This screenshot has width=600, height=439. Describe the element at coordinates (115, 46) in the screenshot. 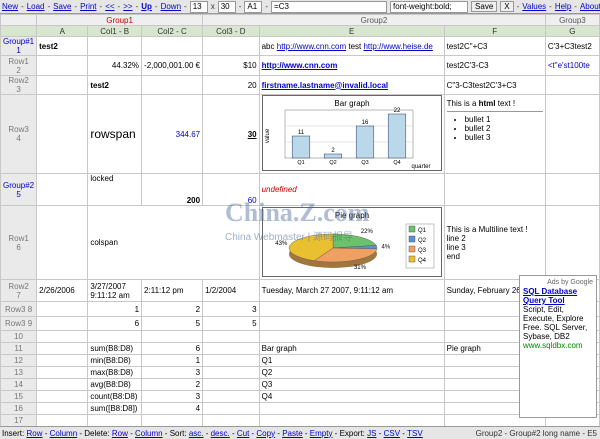

I see `cell-b1` at that location.